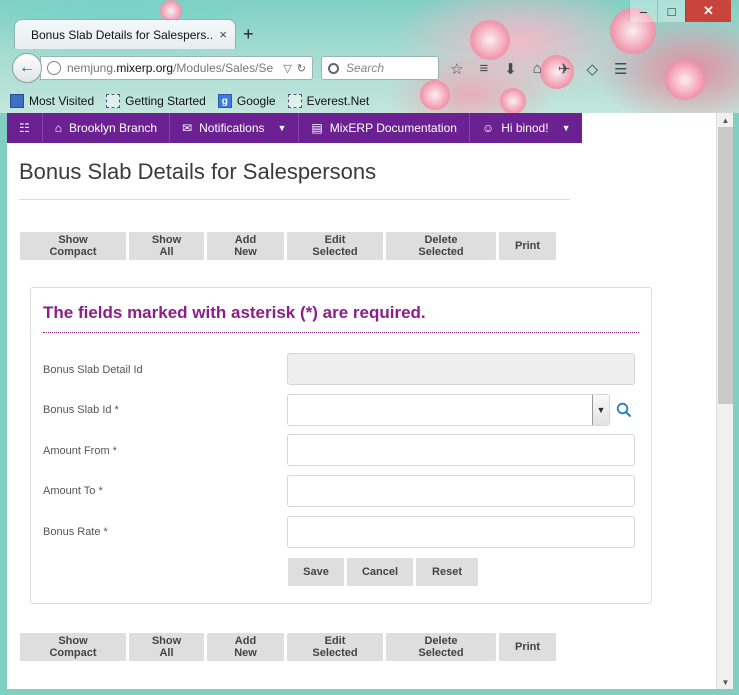  Describe the element at coordinates (643, 11) in the screenshot. I see `minimize-icon: –` at that location.